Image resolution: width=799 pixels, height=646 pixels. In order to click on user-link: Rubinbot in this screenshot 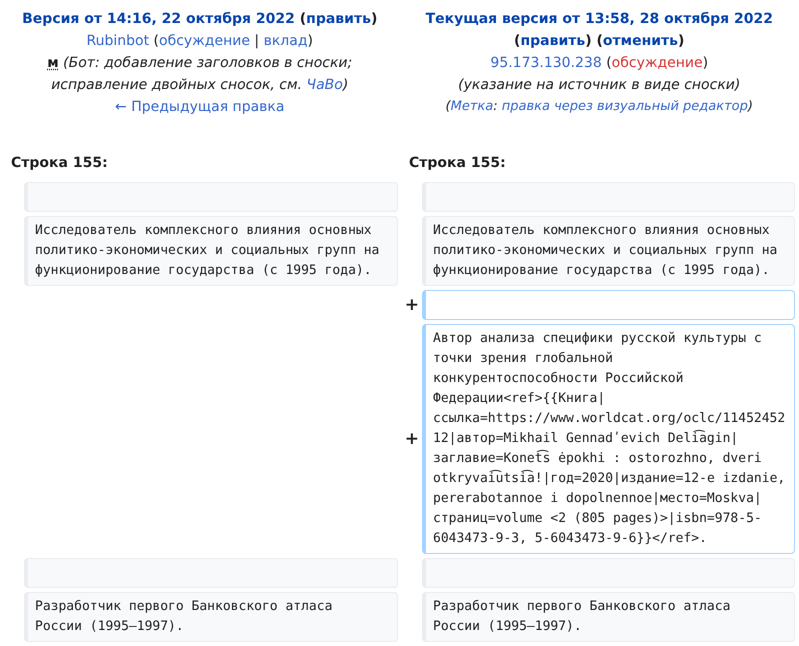, I will do `click(118, 41)`.